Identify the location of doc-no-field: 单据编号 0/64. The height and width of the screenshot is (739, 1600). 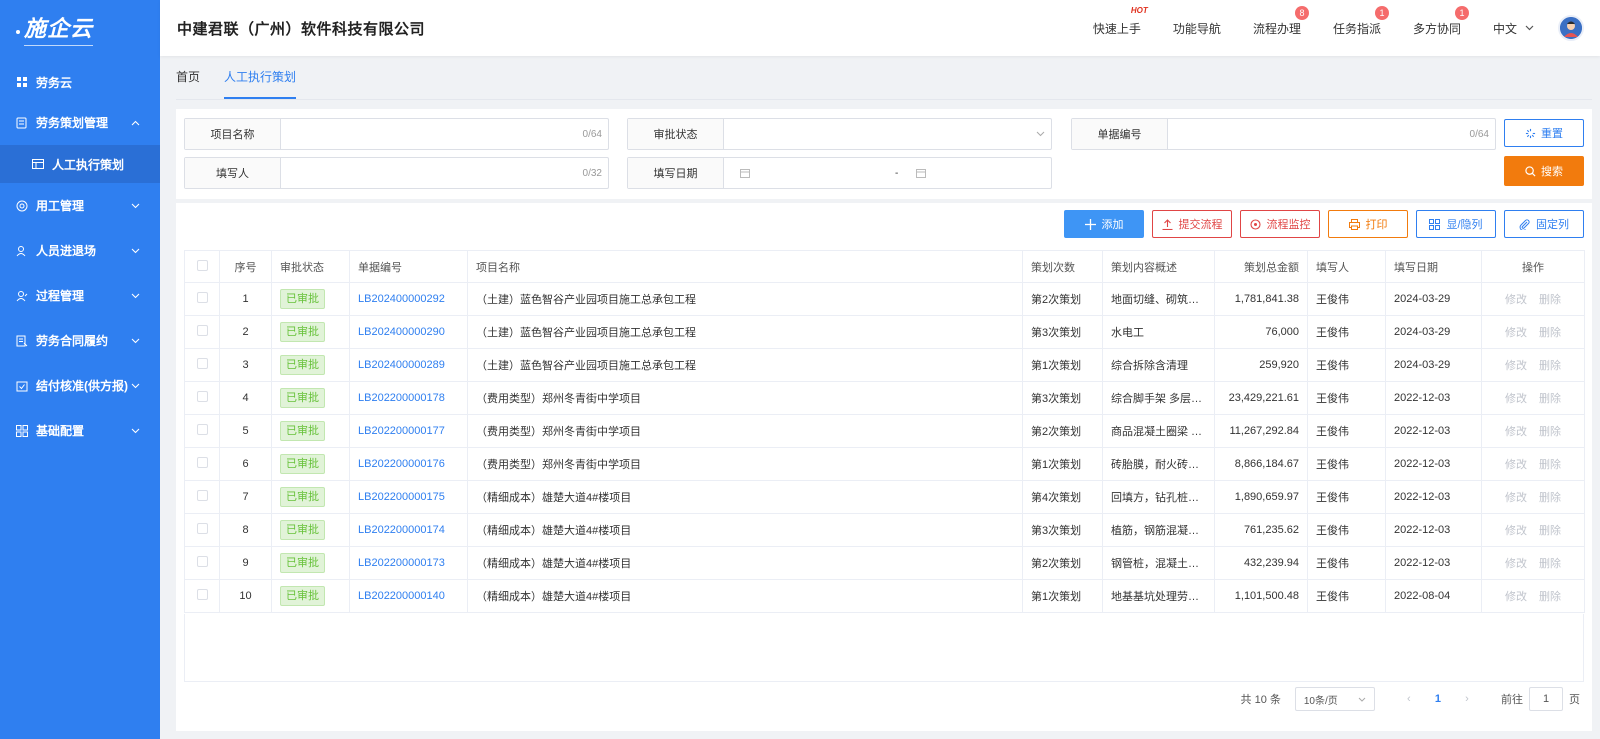
(1283, 134).